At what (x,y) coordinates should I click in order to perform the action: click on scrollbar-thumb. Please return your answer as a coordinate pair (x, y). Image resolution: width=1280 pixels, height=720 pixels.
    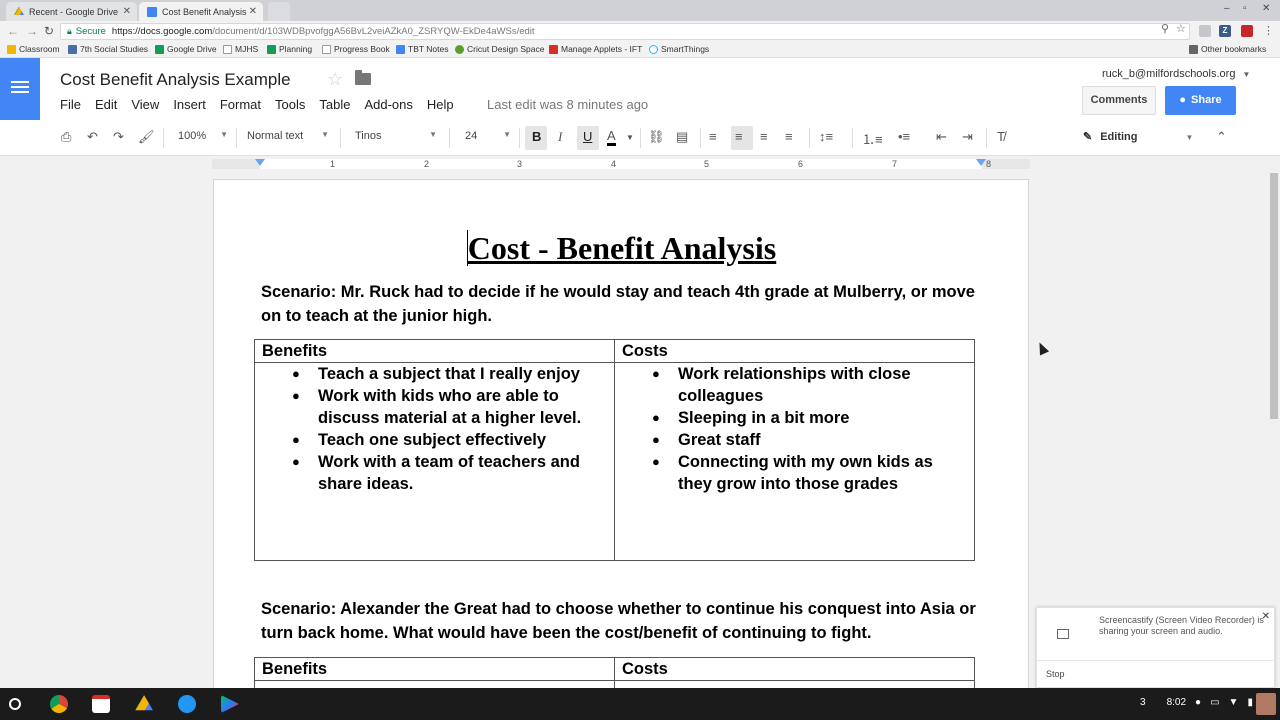
    Looking at the image, I should click on (1274, 296).